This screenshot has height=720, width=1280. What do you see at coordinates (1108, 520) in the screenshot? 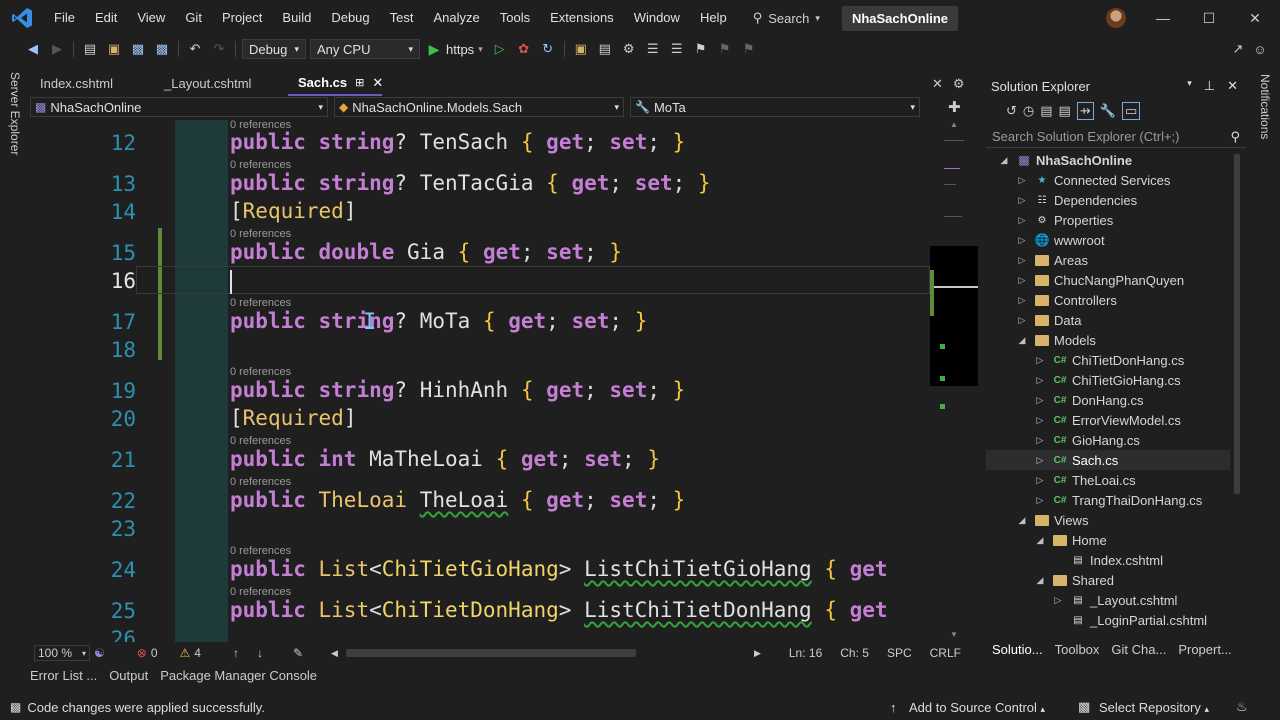
I see `tree-item: ◢ Views` at bounding box center [1108, 520].